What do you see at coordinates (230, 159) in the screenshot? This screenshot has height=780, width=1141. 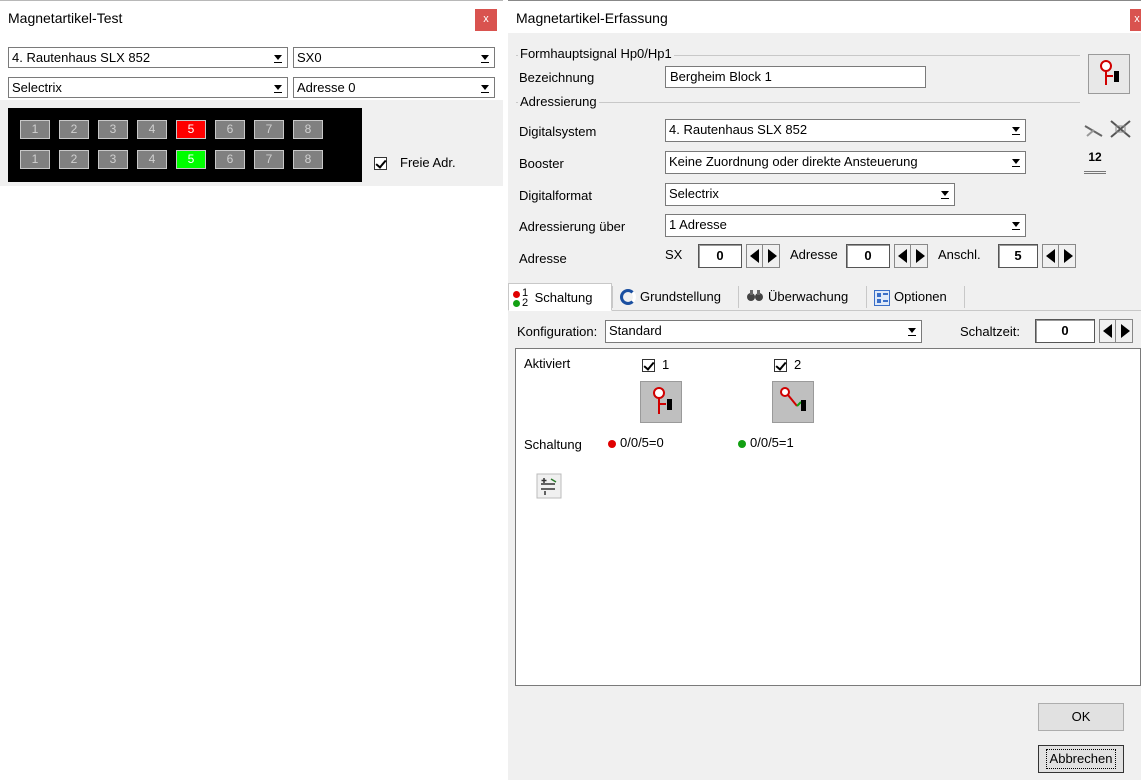 I see `switch-cell-row2-6: 6` at bounding box center [230, 159].